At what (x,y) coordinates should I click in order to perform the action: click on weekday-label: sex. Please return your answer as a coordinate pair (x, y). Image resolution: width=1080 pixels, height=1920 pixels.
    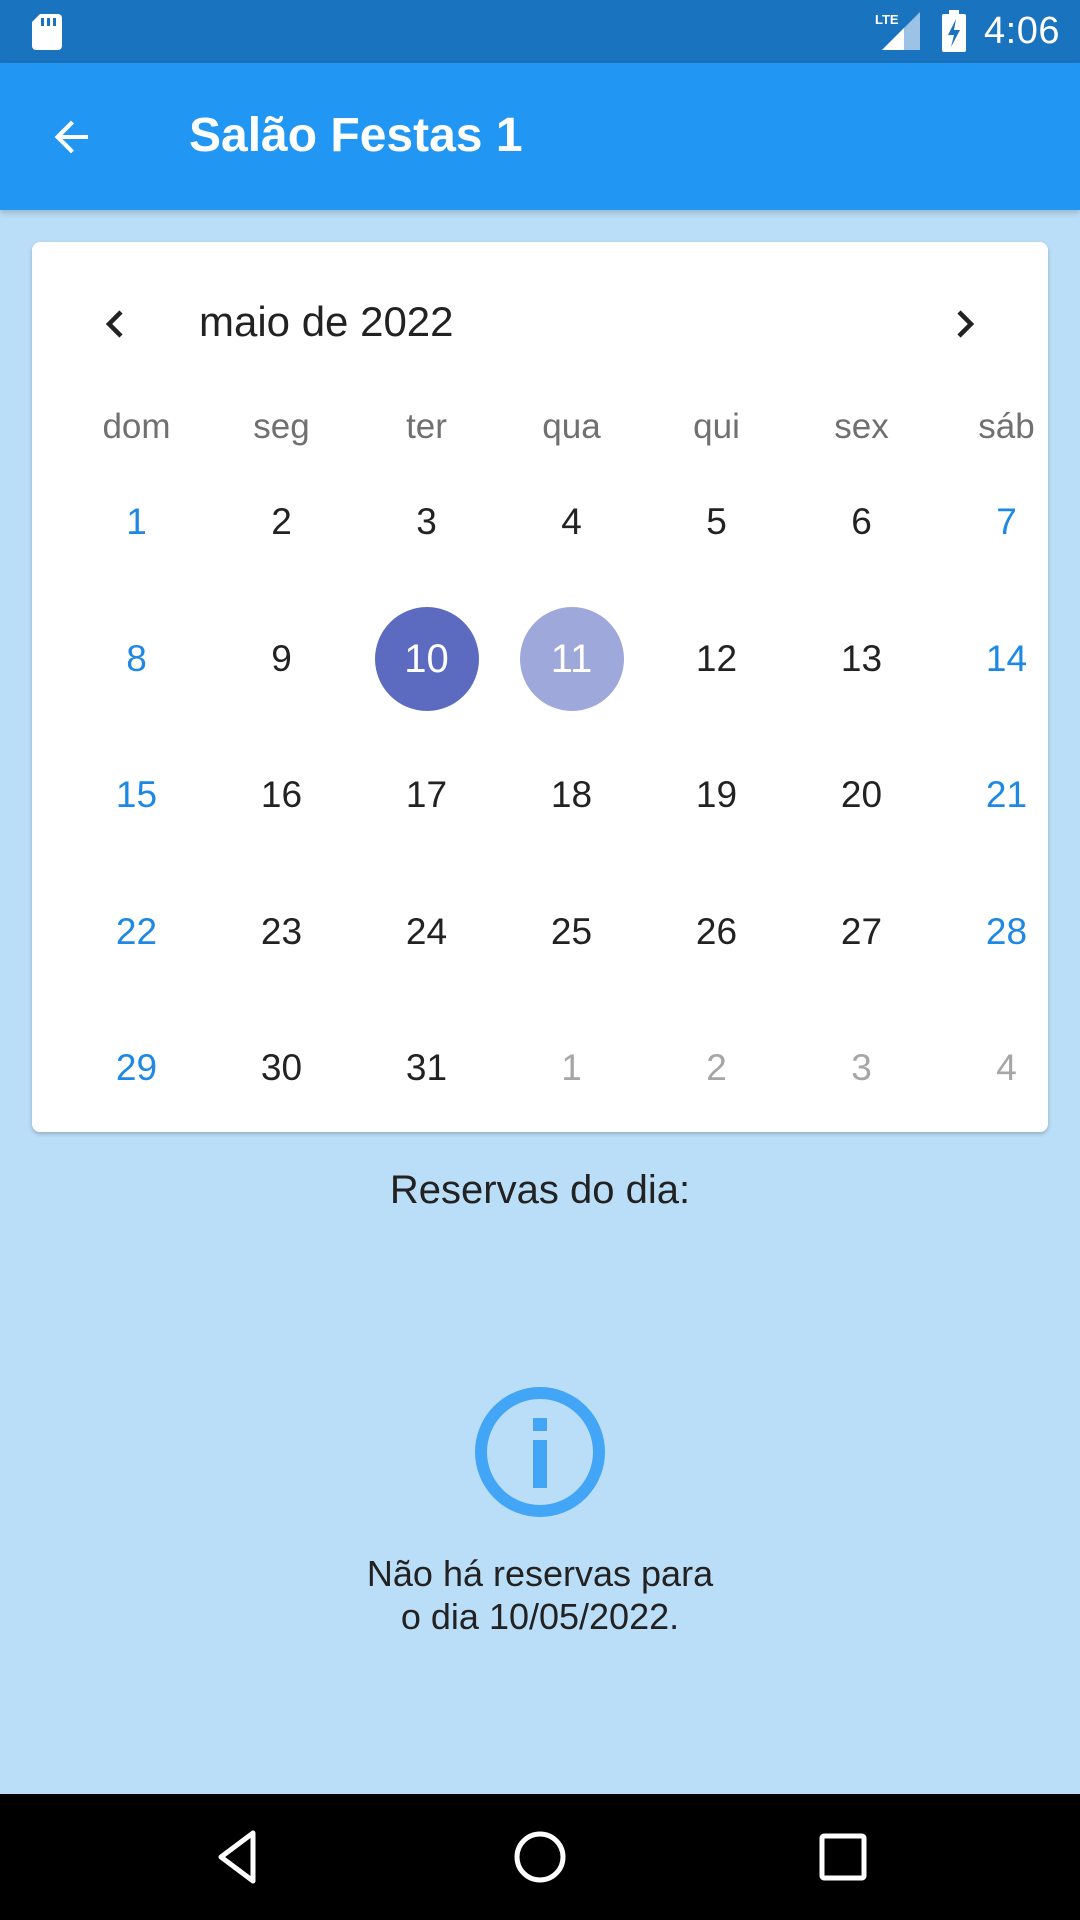
    Looking at the image, I should click on (861, 426).